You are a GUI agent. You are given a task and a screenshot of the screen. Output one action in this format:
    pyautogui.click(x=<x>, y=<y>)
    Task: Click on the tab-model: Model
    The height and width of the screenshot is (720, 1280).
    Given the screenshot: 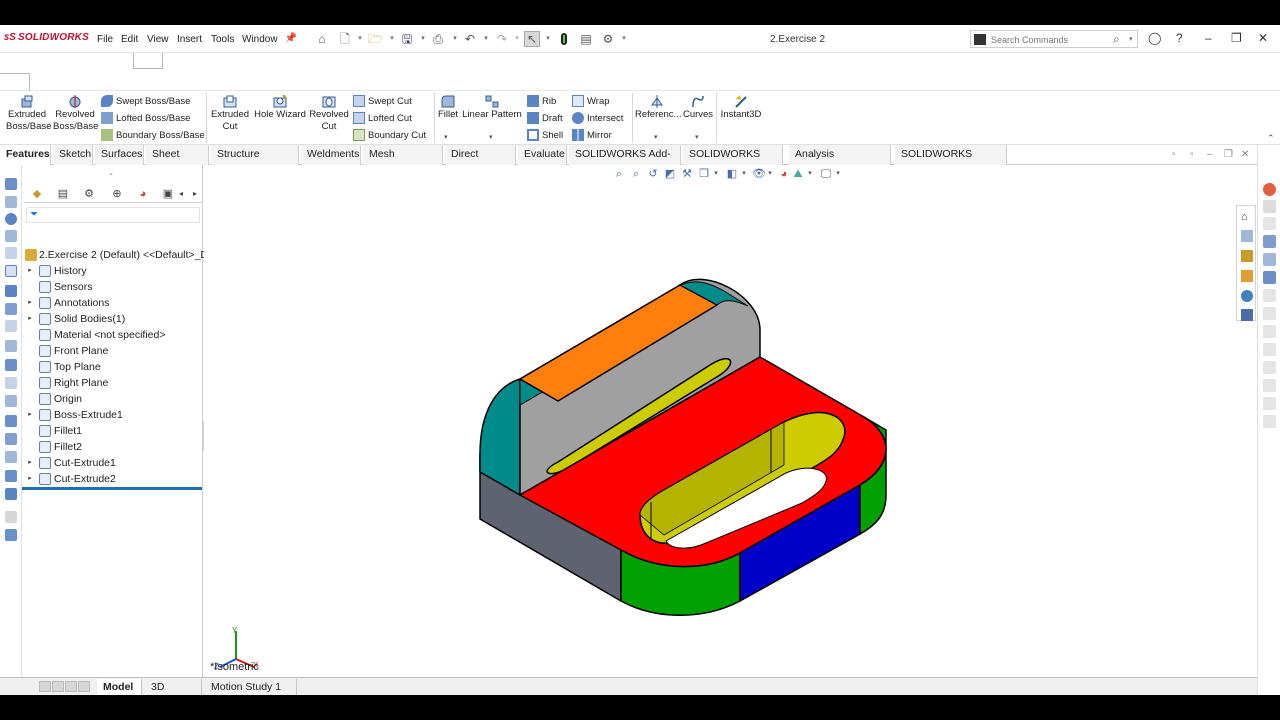 What is the action you would take?
    pyautogui.click(x=119, y=687)
    